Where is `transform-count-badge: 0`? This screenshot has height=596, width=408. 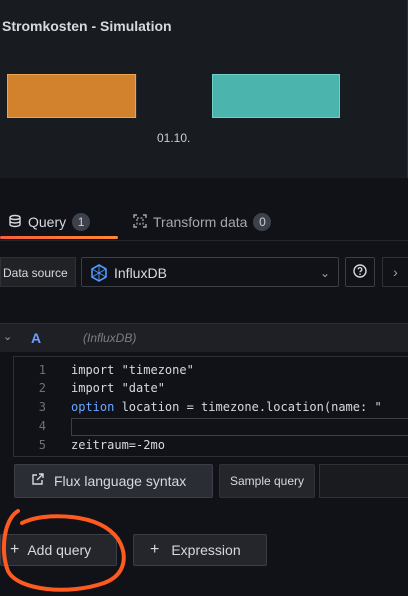 transform-count-badge: 0 is located at coordinates (262, 222).